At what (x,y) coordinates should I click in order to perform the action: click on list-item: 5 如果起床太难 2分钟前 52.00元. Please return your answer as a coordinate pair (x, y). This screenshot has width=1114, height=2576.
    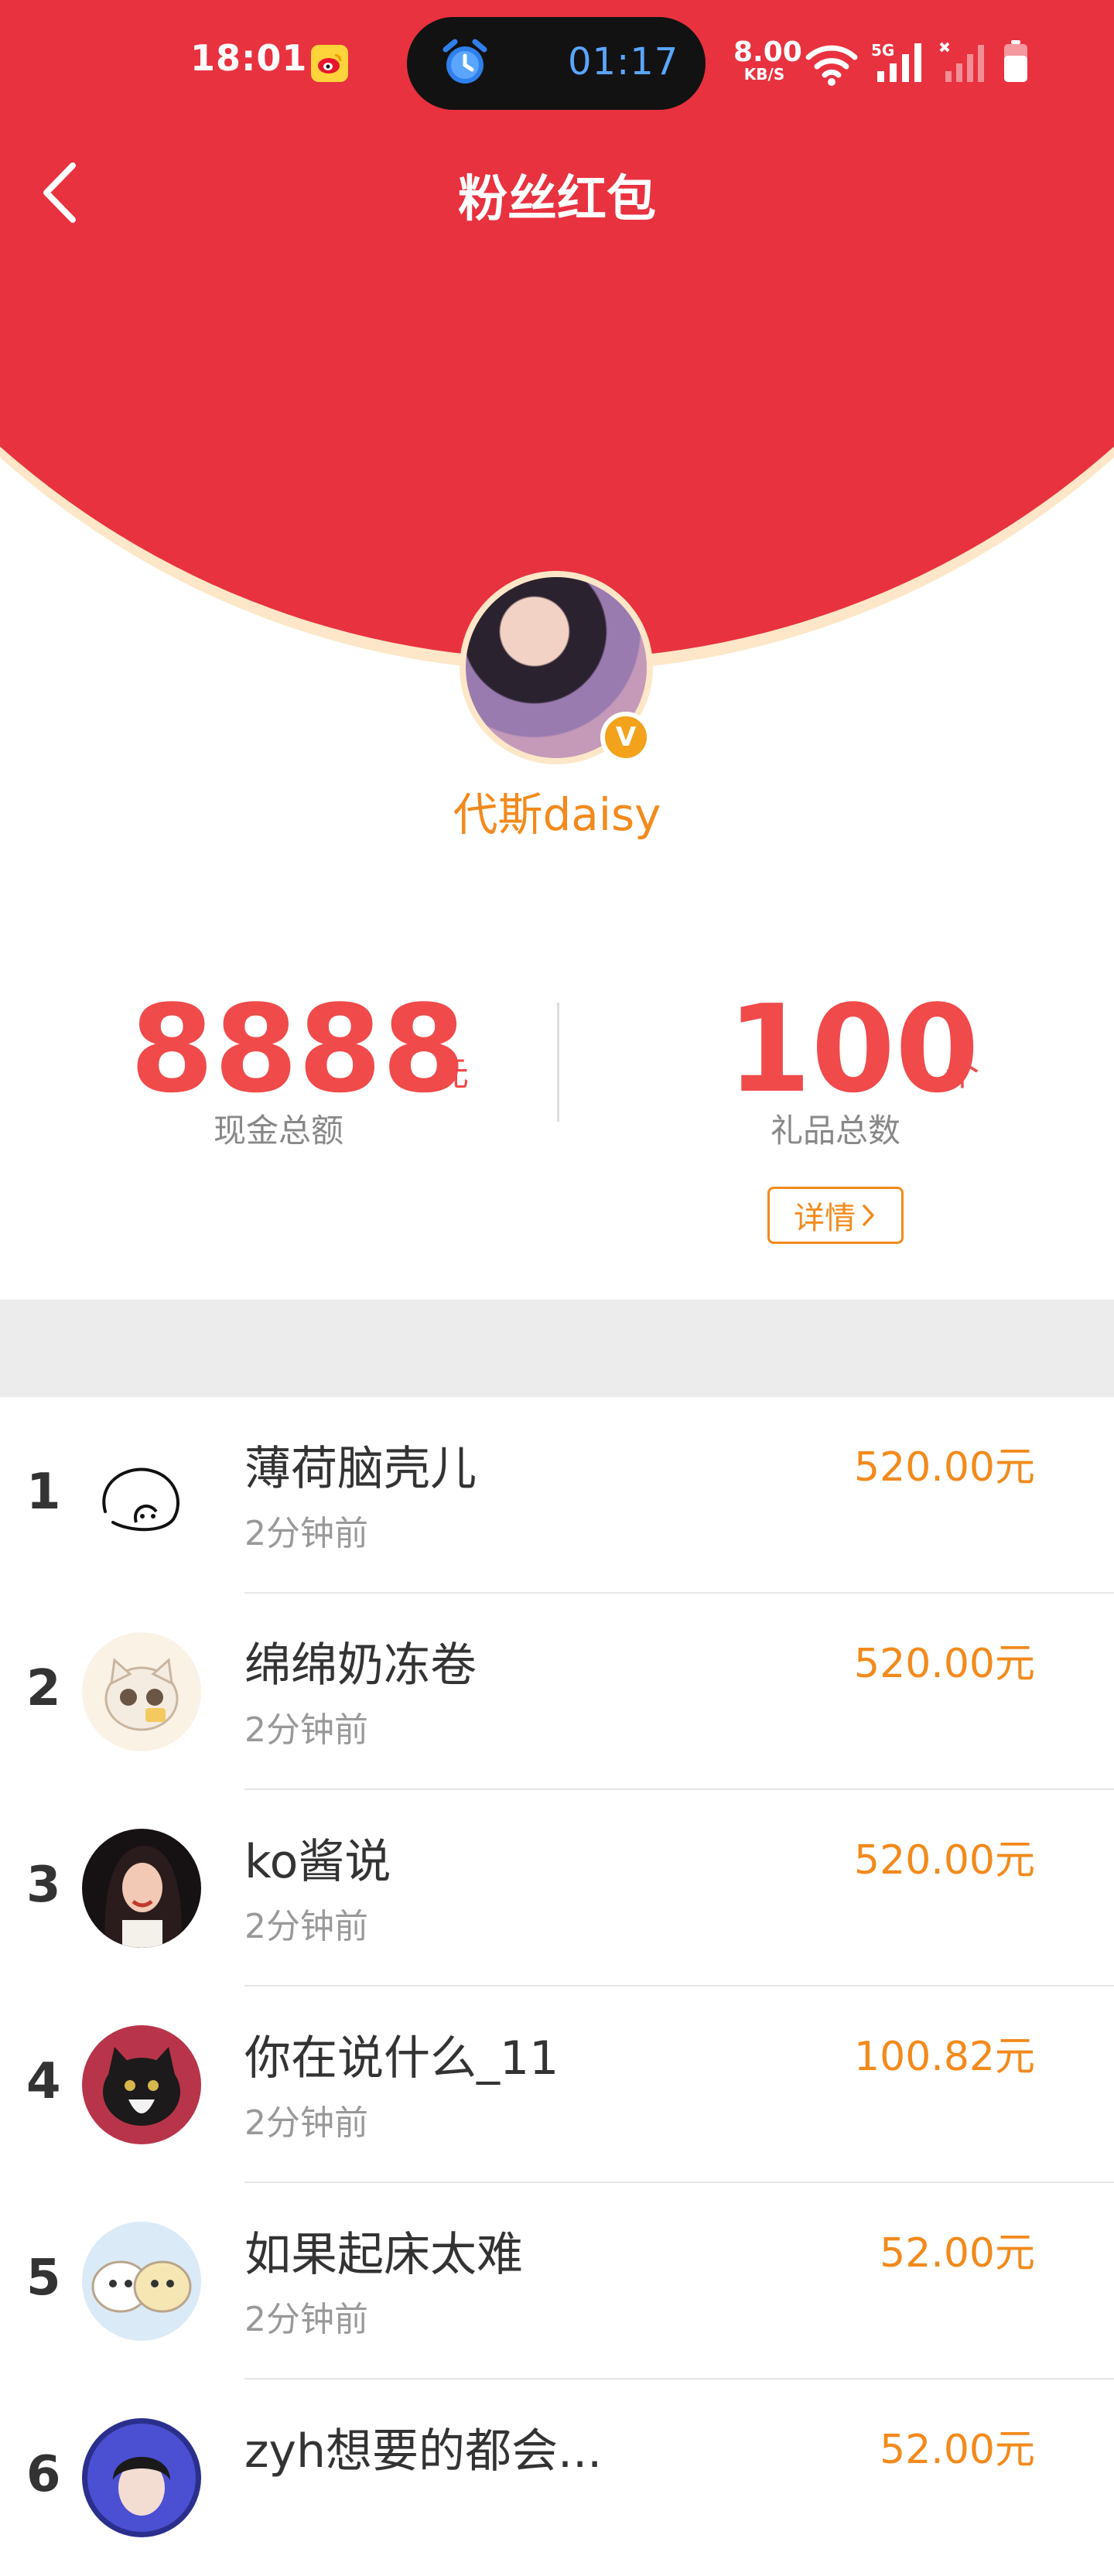
    Looking at the image, I should click on (557, 2281).